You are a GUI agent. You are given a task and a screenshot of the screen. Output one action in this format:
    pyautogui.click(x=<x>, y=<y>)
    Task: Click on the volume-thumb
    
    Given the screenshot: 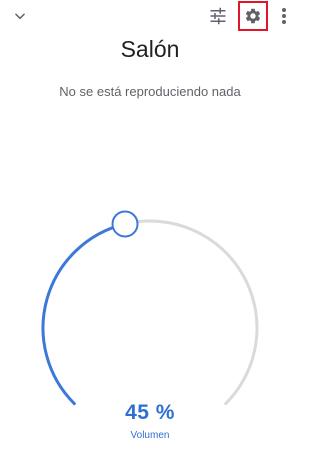 What is the action you would take?
    pyautogui.click(x=125, y=224)
    